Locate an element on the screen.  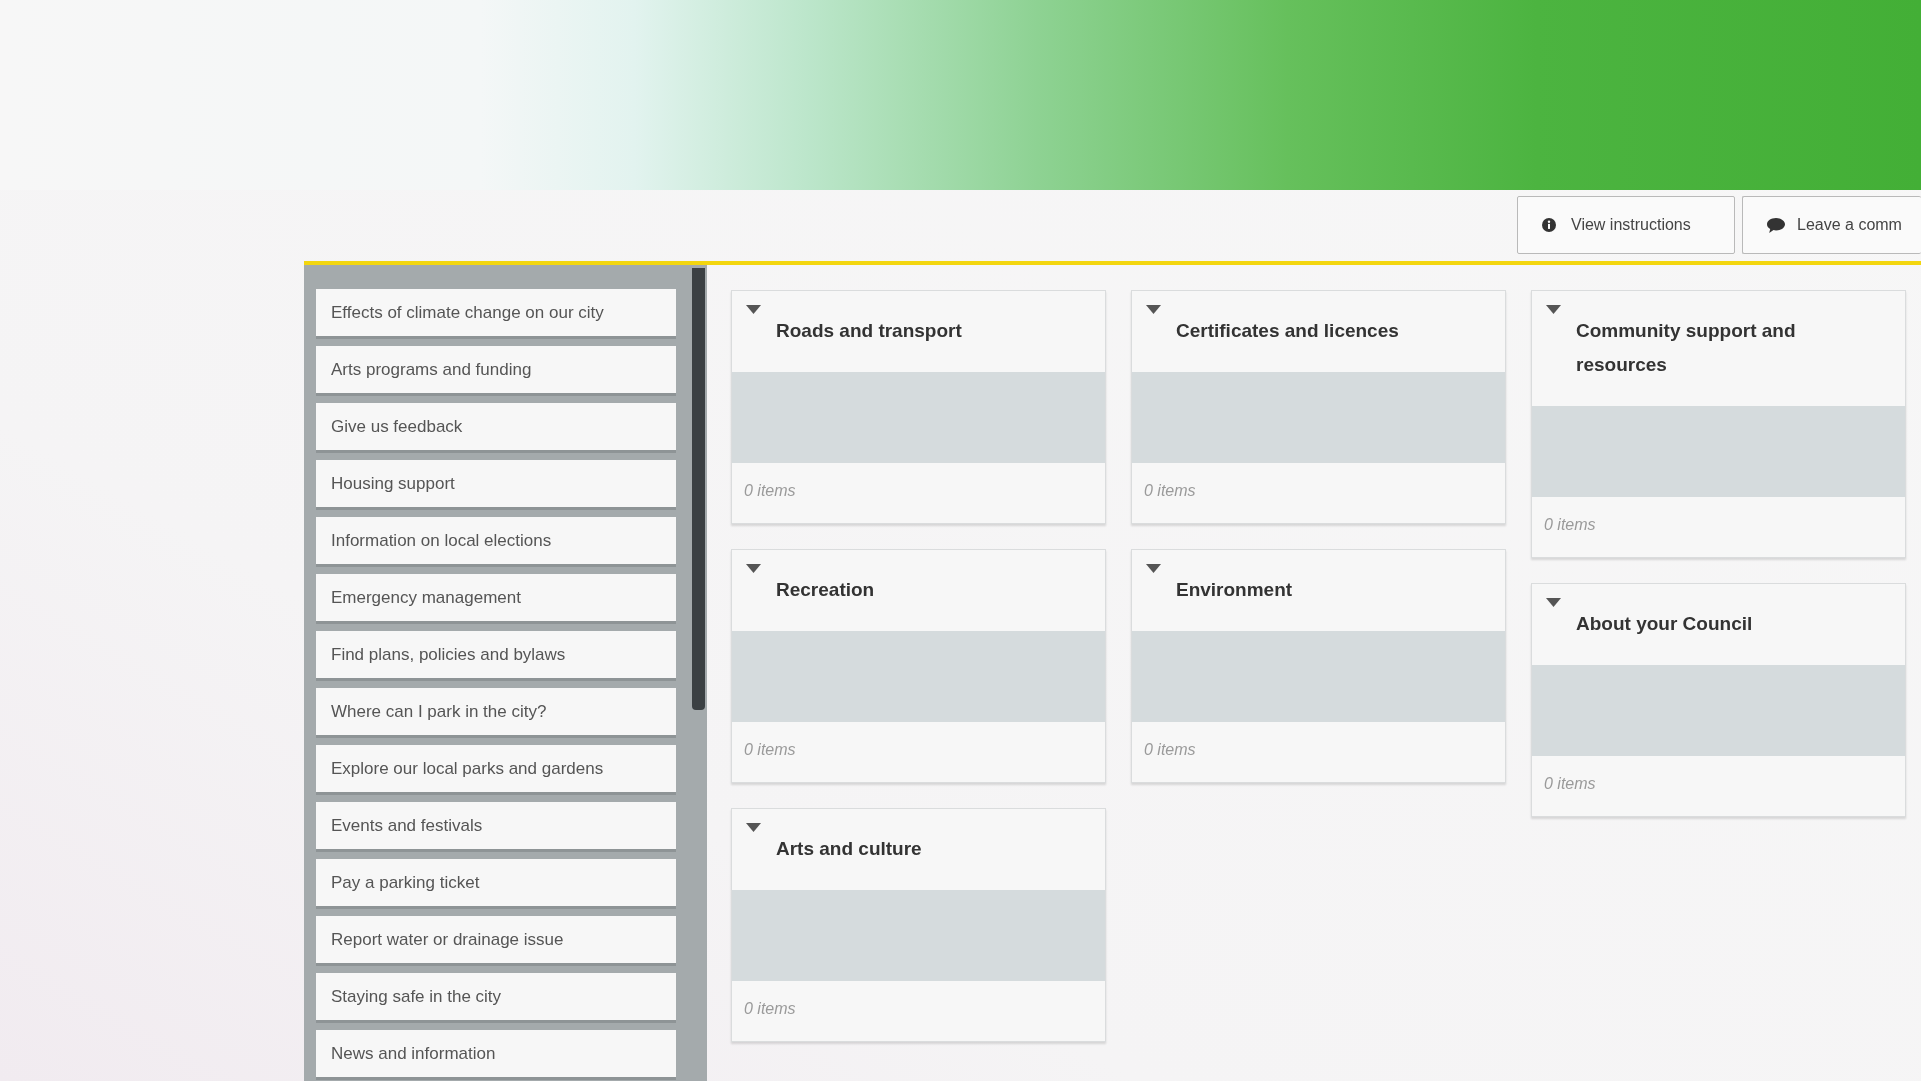
sidebar-item: Housing support is located at coordinates (496, 483).